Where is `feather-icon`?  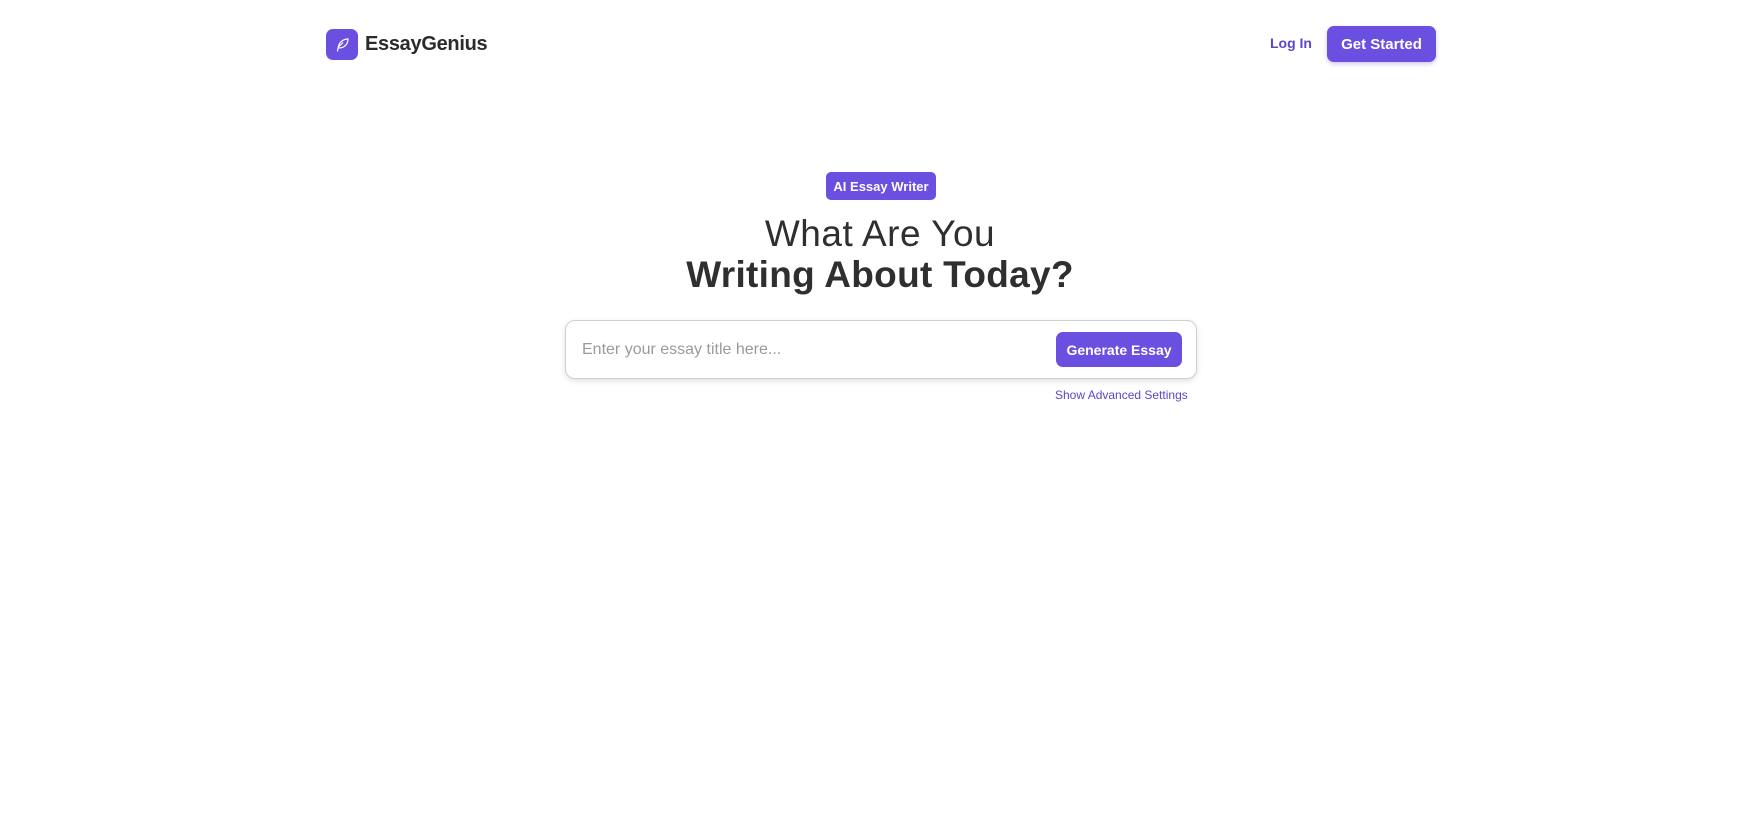
feather-icon is located at coordinates (342, 44).